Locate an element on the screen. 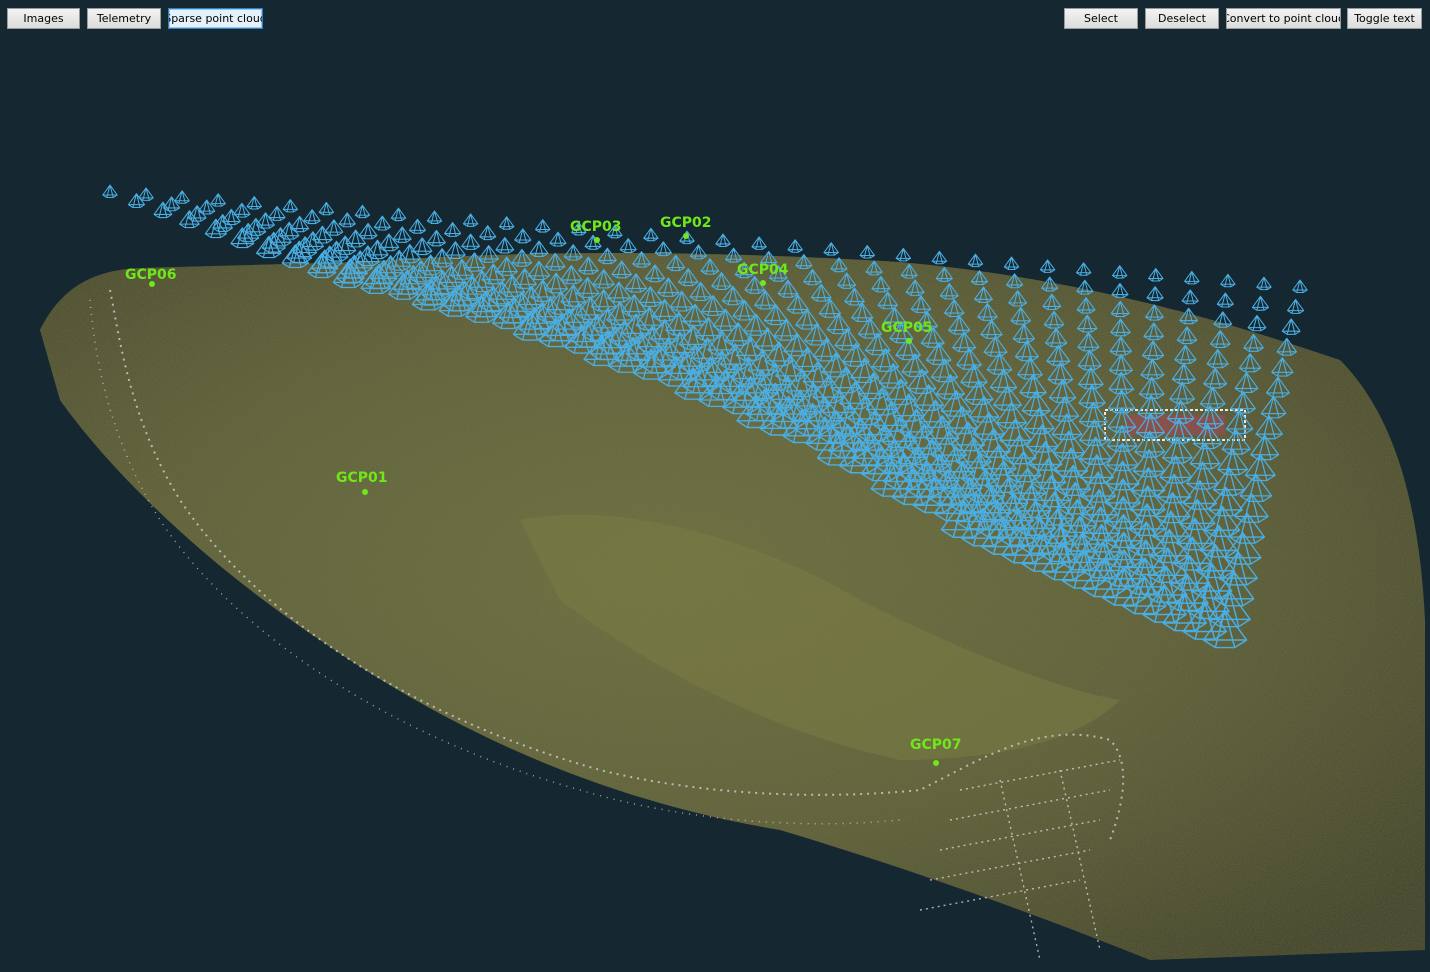 This screenshot has height=972, width=1430. images-button: Images is located at coordinates (43, 18).